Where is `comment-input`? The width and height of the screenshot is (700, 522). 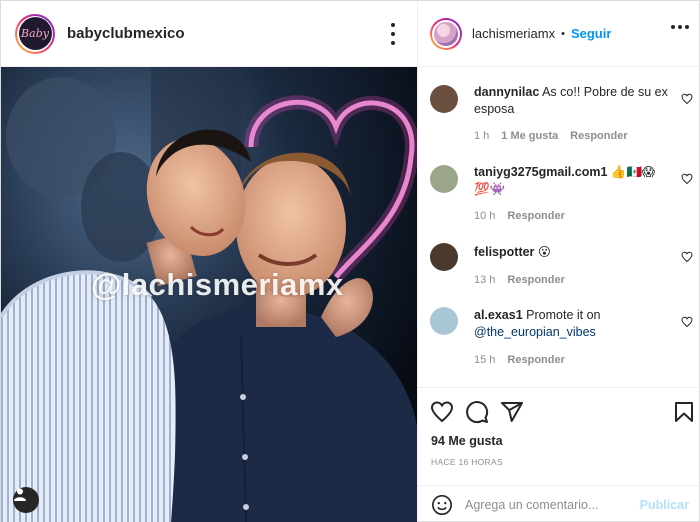 comment-input is located at coordinates (550, 505).